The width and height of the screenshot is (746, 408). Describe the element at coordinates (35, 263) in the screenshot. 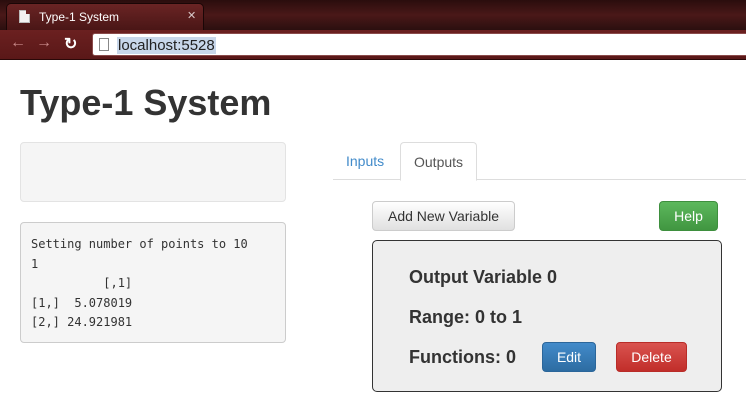

I see `console-line: 1` at that location.